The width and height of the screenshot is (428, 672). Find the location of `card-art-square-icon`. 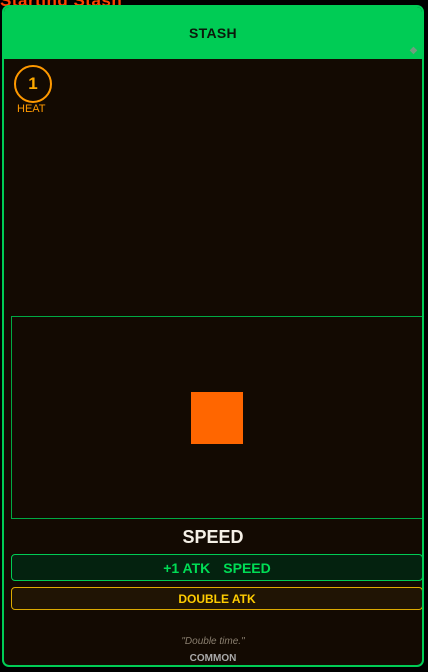

card-art-square-icon is located at coordinates (217, 418).